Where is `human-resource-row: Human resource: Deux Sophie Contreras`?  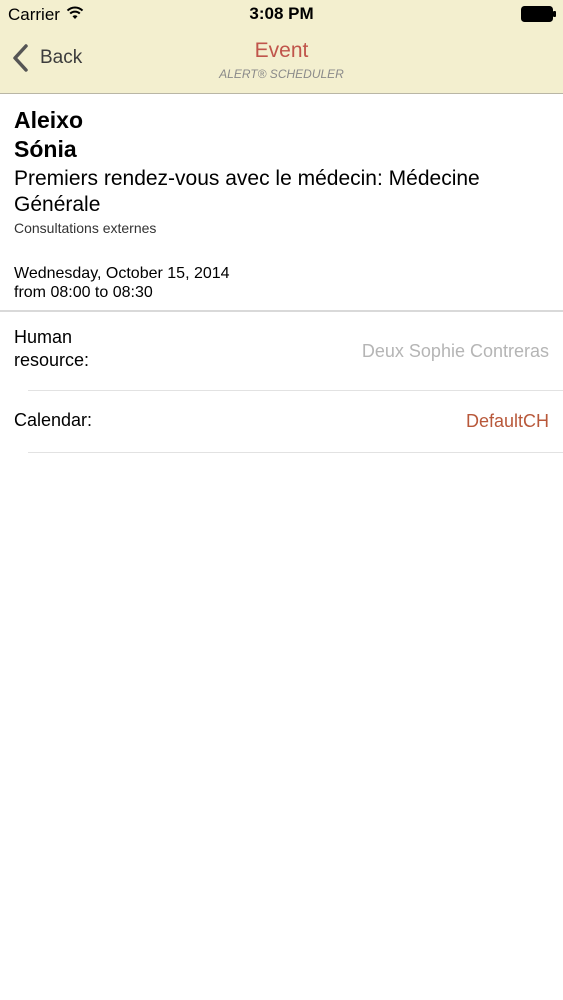
human-resource-row: Human resource: Deux Sophie Contreras is located at coordinates (281, 351).